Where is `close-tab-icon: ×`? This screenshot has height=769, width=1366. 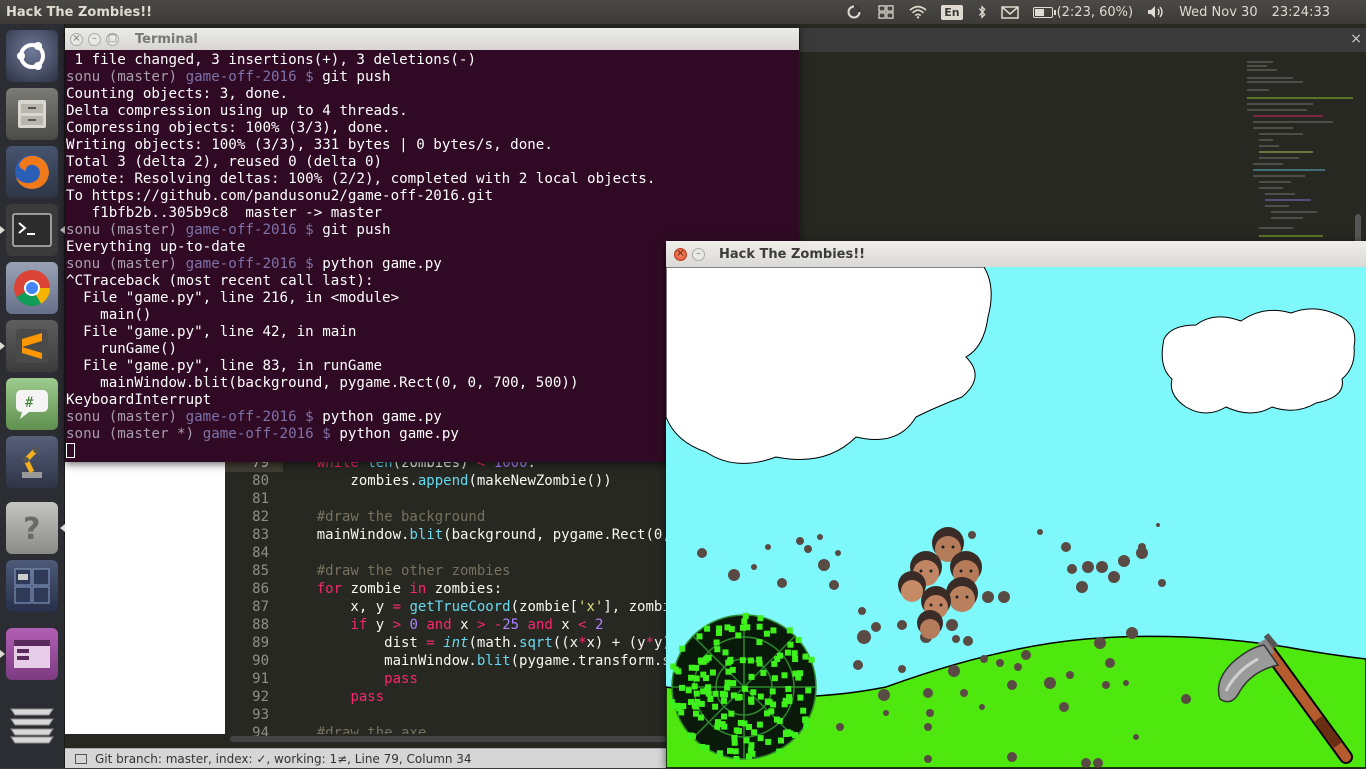 close-tab-icon: × is located at coordinates (1356, 39).